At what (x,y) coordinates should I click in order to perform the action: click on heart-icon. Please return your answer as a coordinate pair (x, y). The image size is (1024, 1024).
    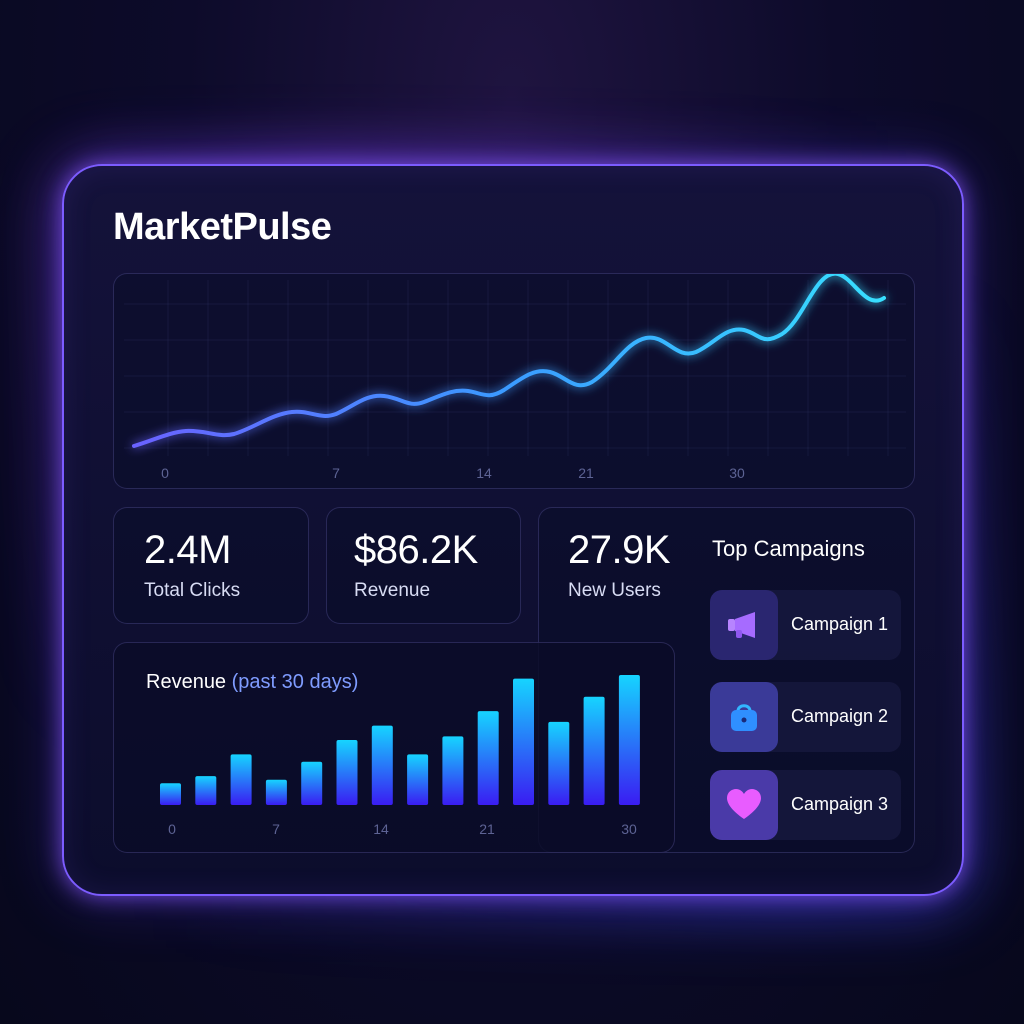
    Looking at the image, I should click on (744, 805).